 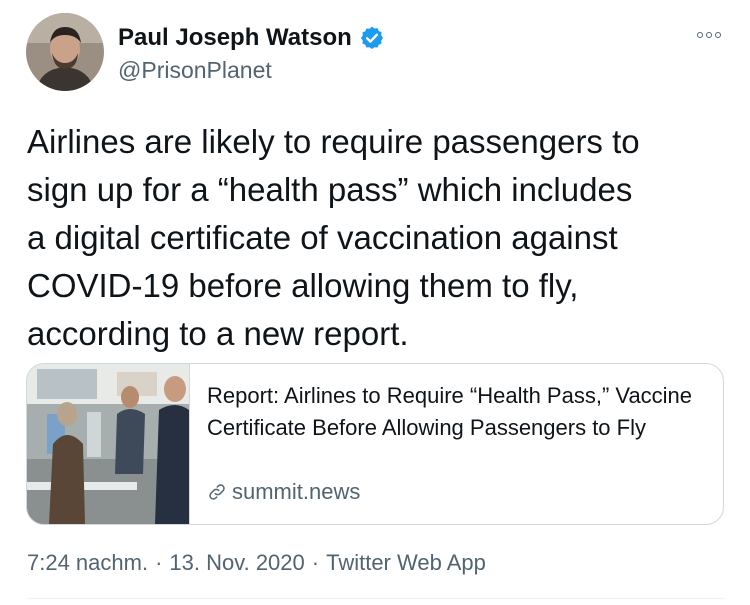 What do you see at coordinates (87, 563) in the screenshot?
I see `tweet-time: 7:24 nachm.` at bounding box center [87, 563].